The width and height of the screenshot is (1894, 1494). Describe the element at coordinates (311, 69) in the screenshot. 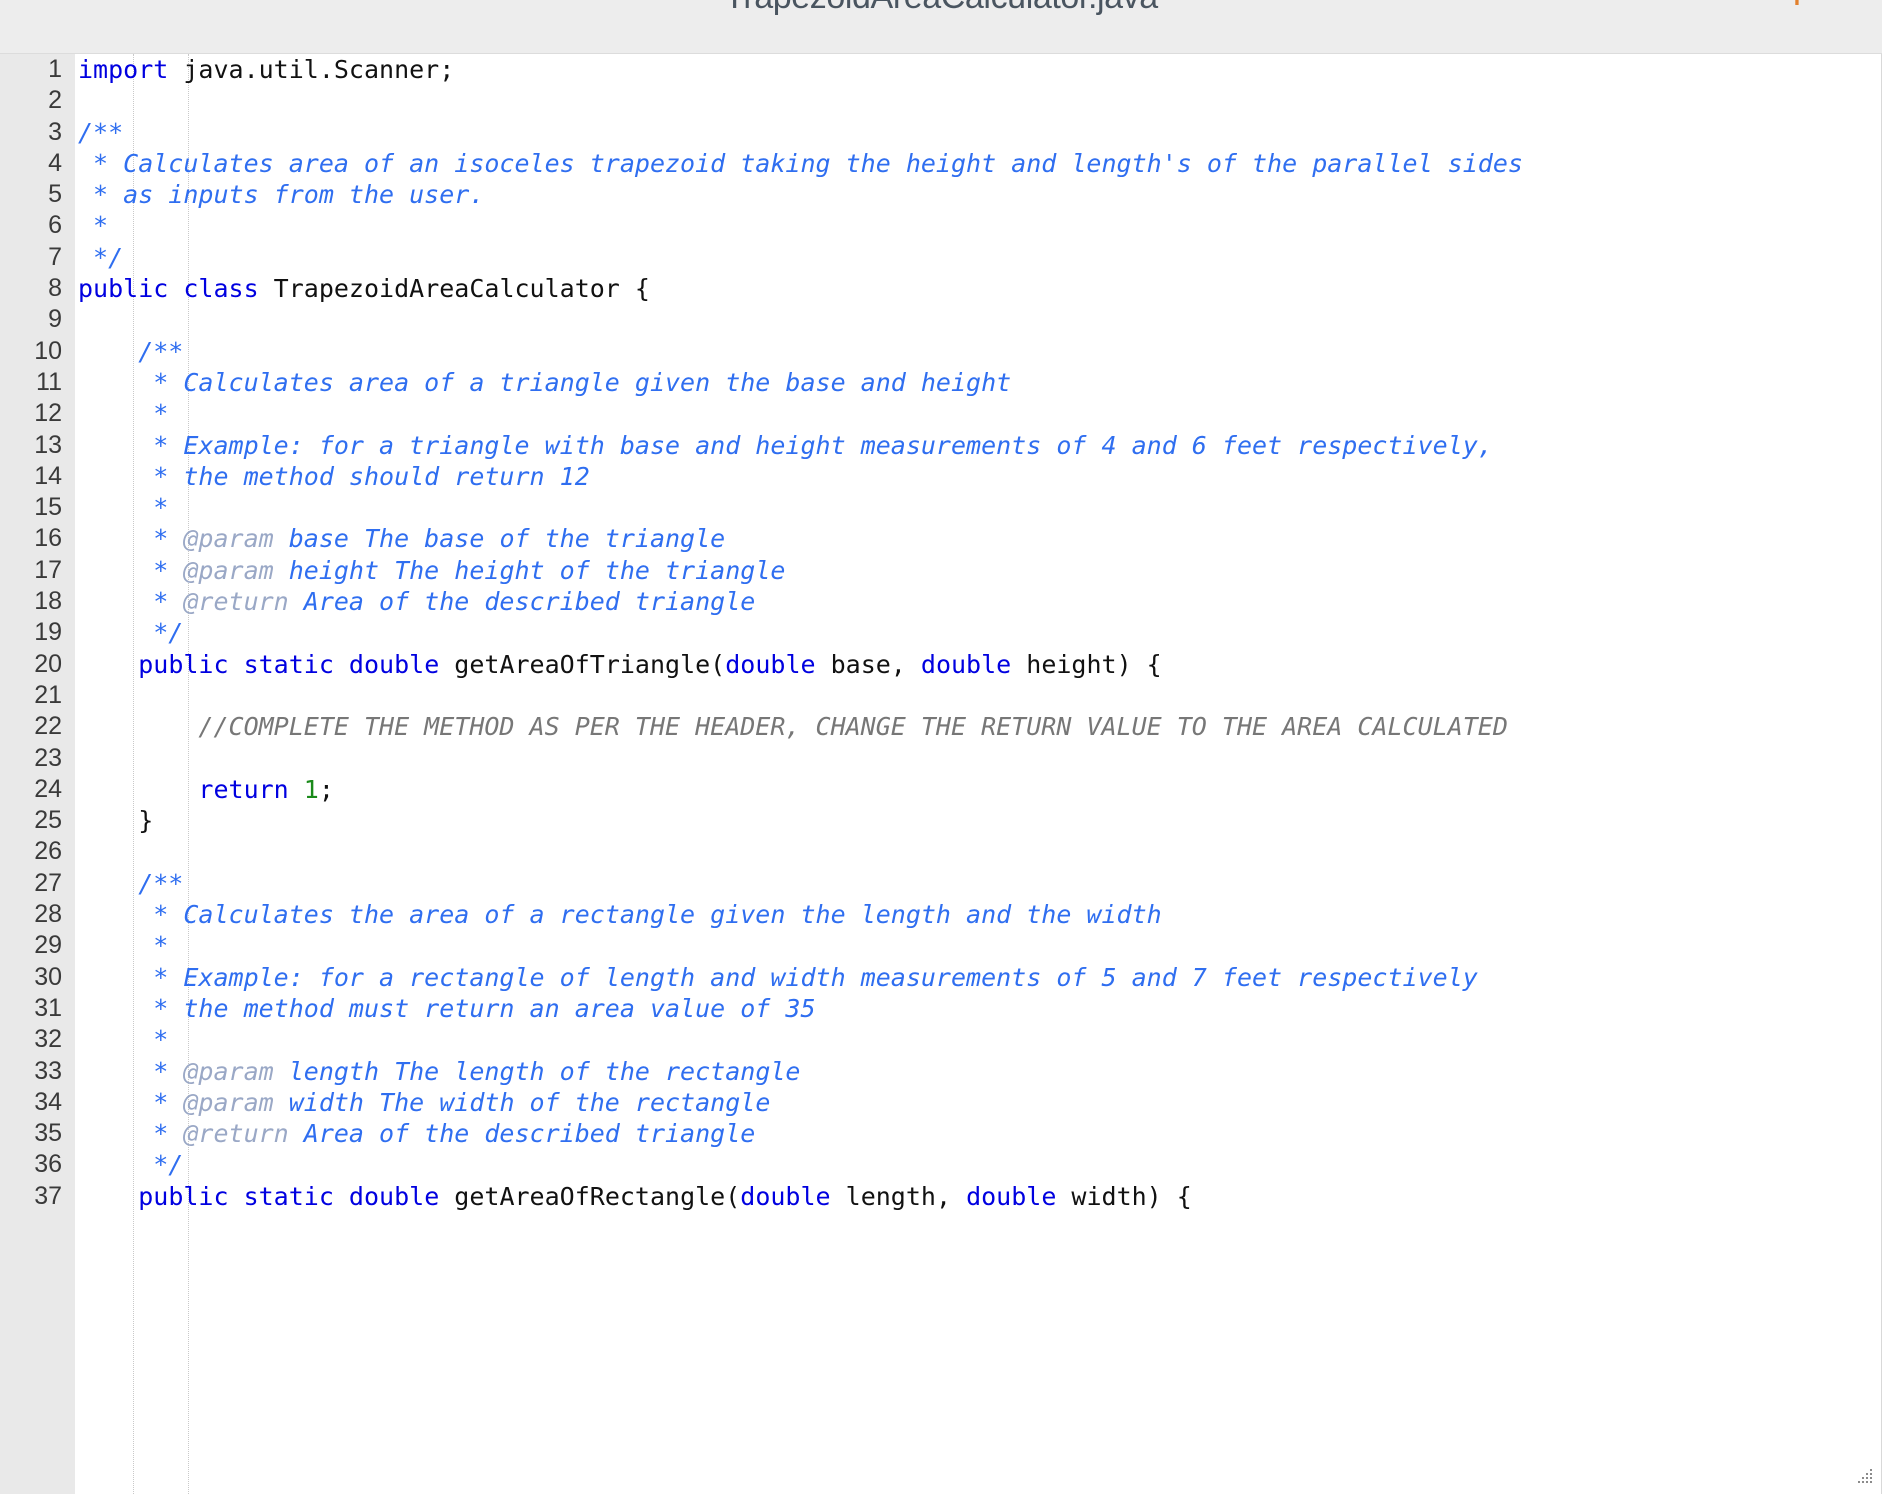

I see `code-token-plain: java.util.Scanner;` at that location.